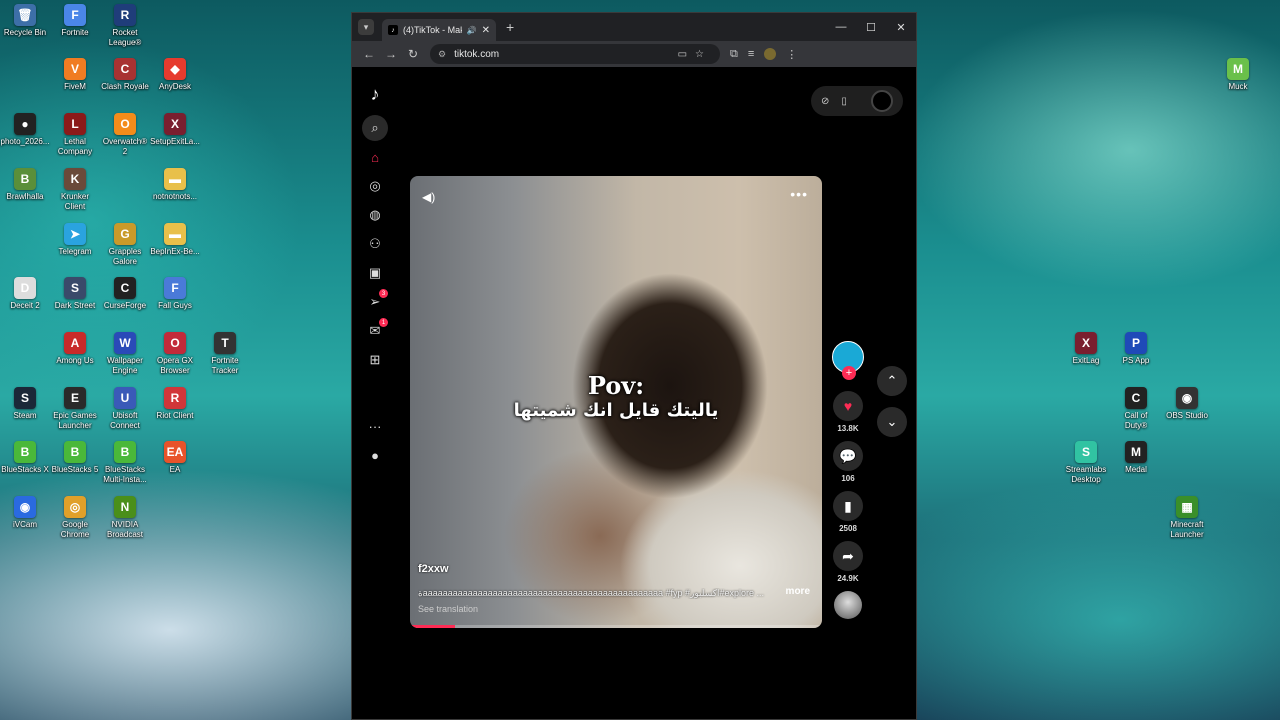 The width and height of the screenshot is (1280, 720). Describe the element at coordinates (1238, 75) in the screenshot. I see `desktop-icon-right-0: M Muck` at that location.